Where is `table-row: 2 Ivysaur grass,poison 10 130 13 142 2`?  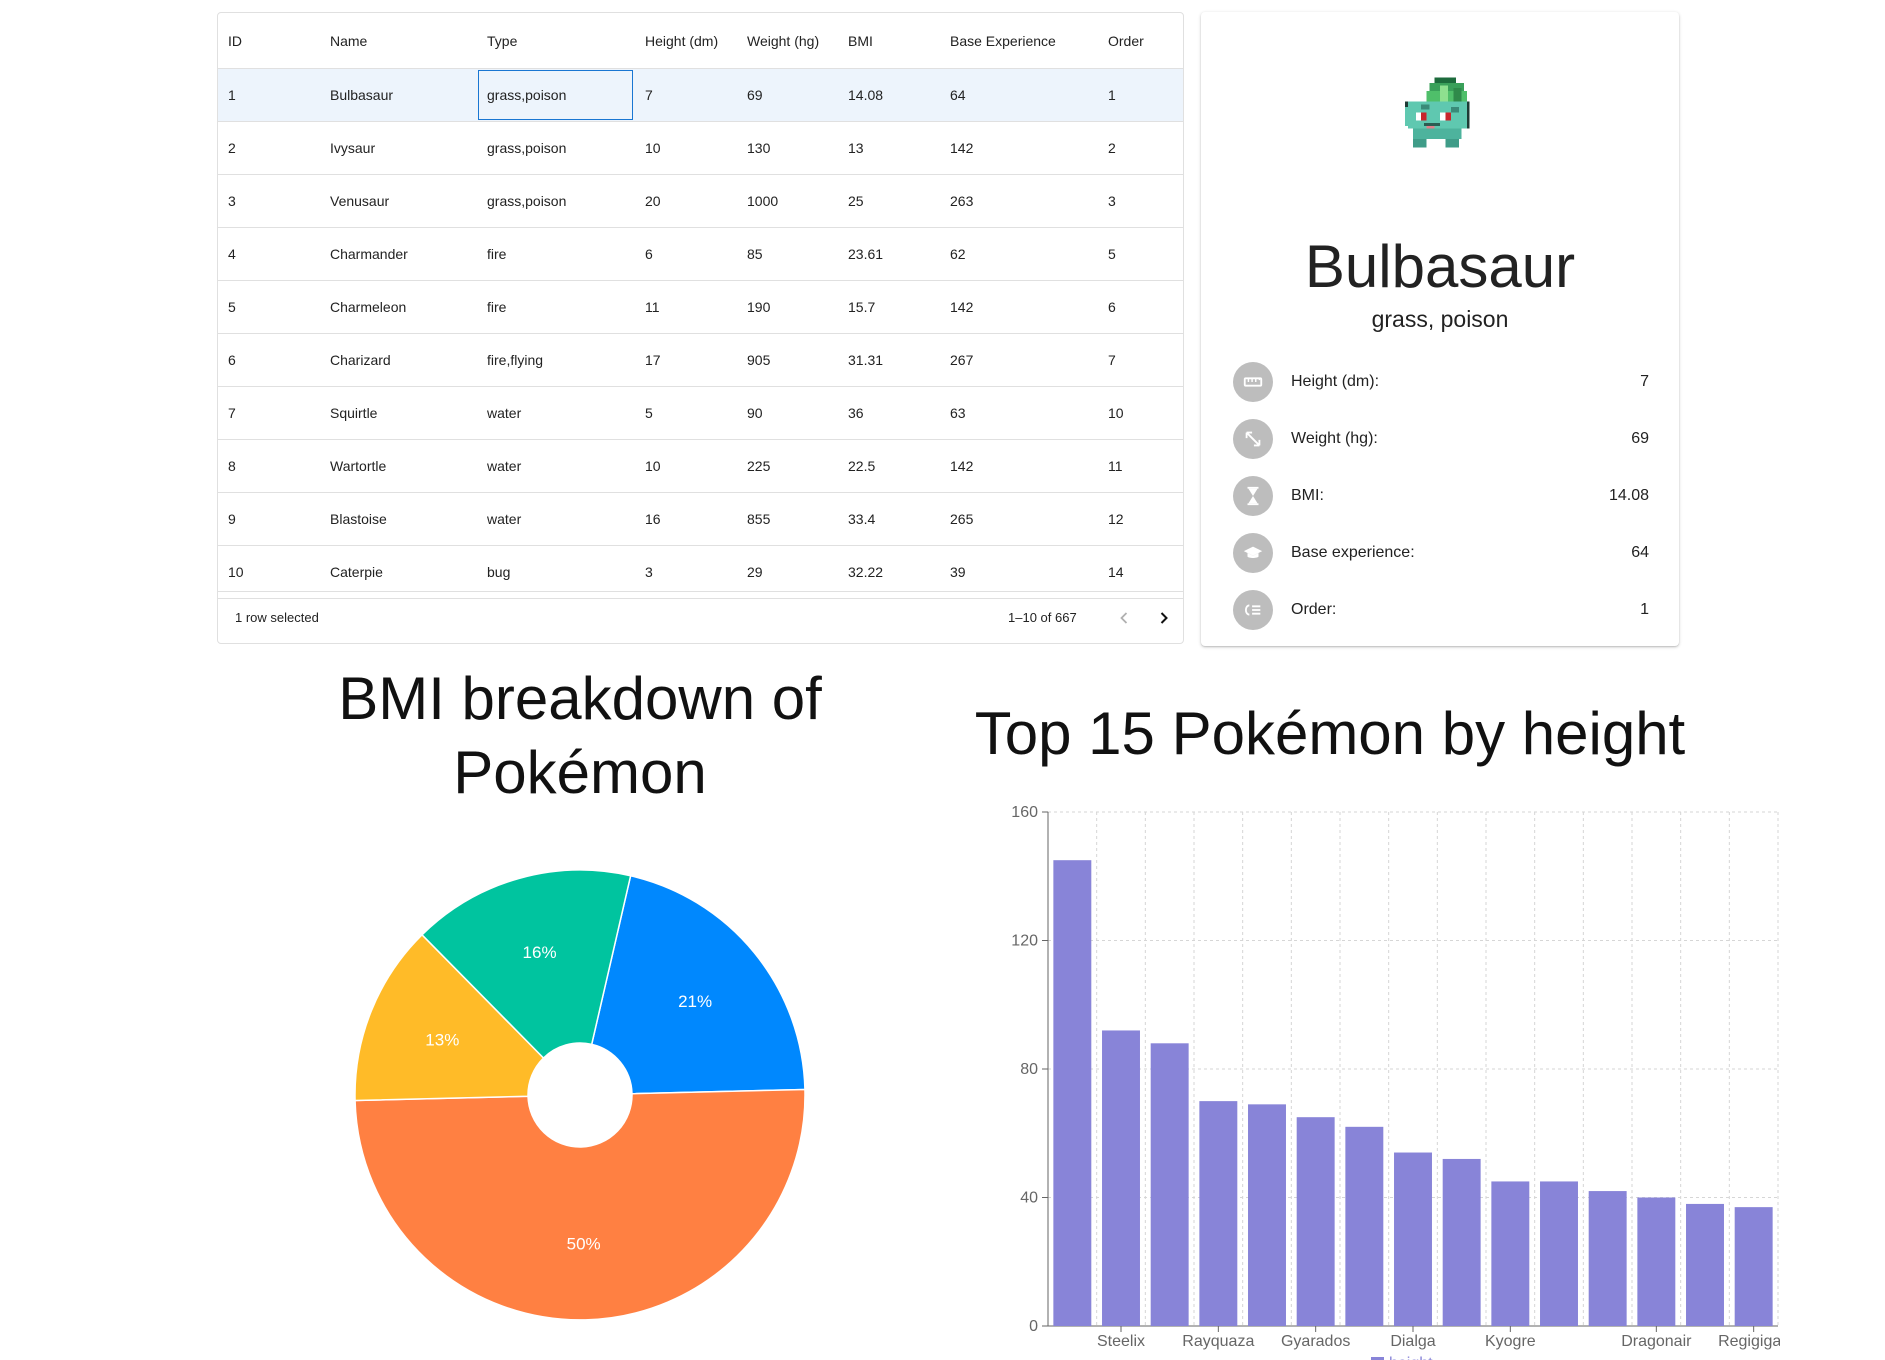 table-row: 2 Ivysaur grass,poison 10 130 13 142 2 is located at coordinates (700, 148).